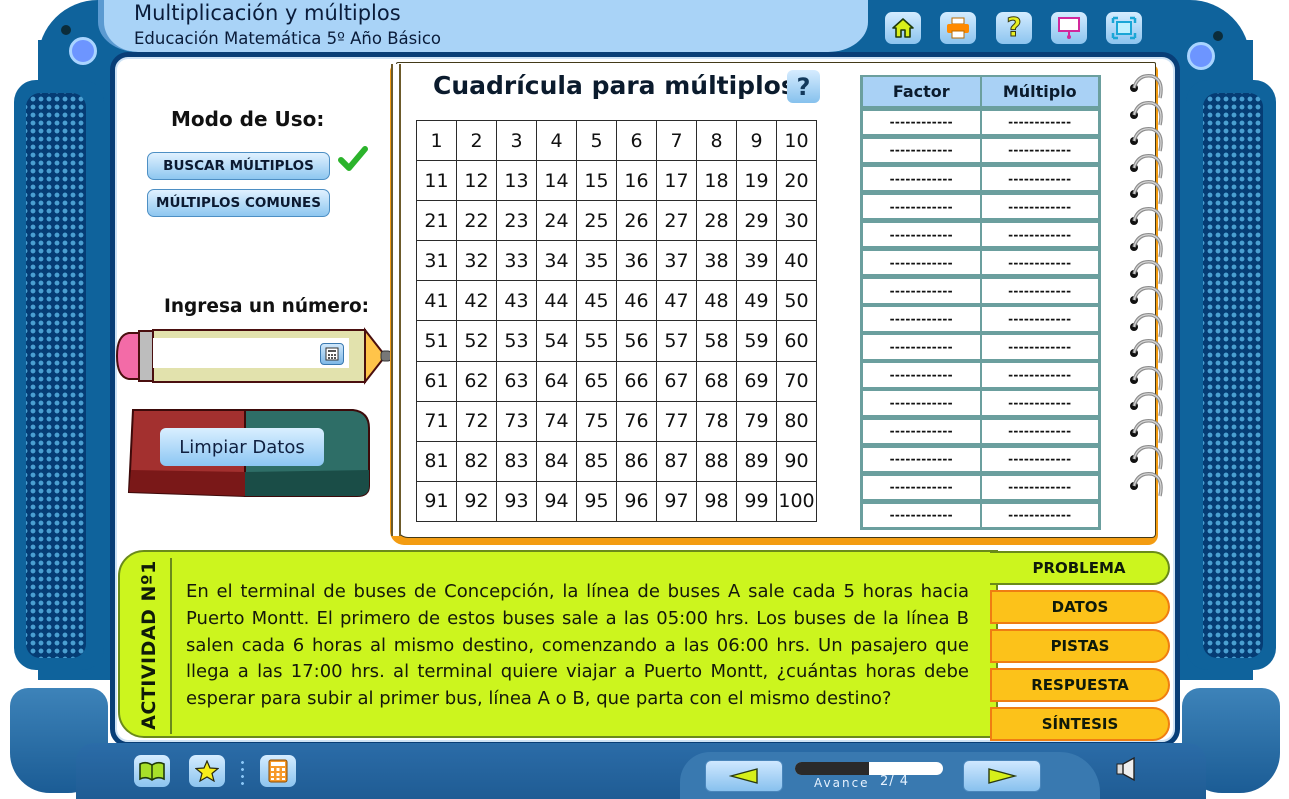  I want to click on grid-cell: 30, so click(796, 221).